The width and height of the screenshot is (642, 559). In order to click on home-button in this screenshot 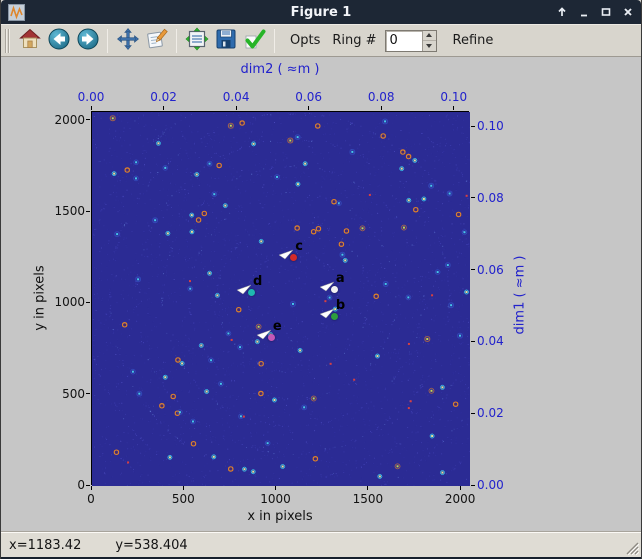, I will do `click(29, 41)`.